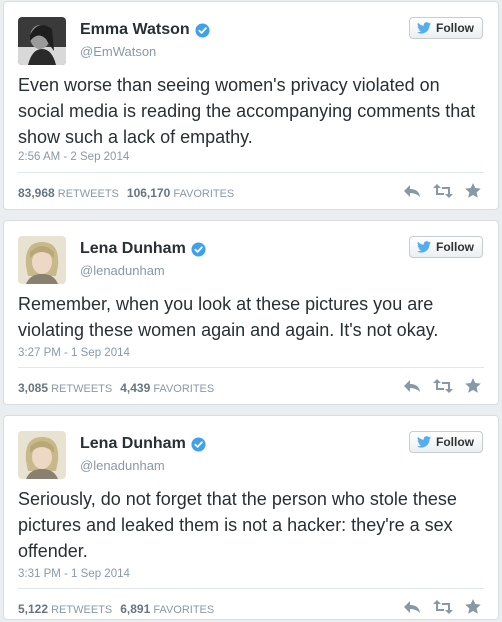 This screenshot has width=502, height=622. I want to click on favorite-count: 6,891 FAVORITES, so click(167, 609).